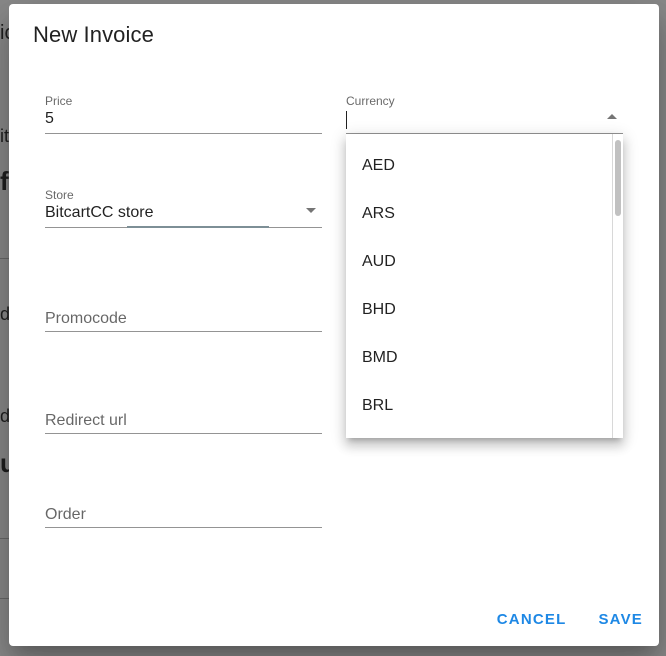  What do you see at coordinates (570, 619) in the screenshot?
I see `dialog-actions: CANCEL SAVE` at bounding box center [570, 619].